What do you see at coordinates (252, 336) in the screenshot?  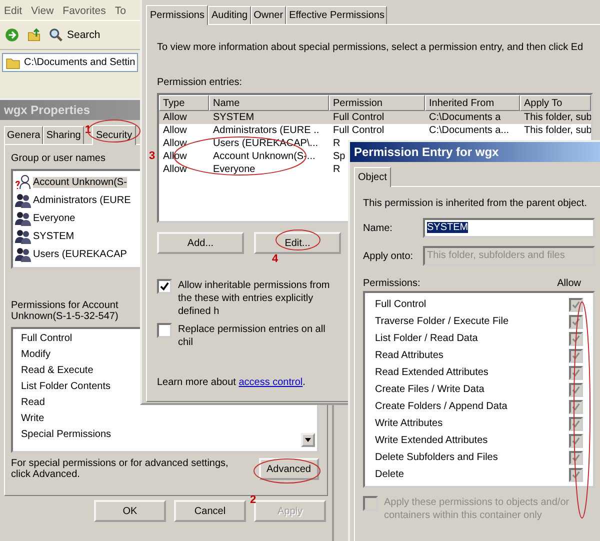 I see `checkbox-label: Replace permission entries on all chil` at bounding box center [252, 336].